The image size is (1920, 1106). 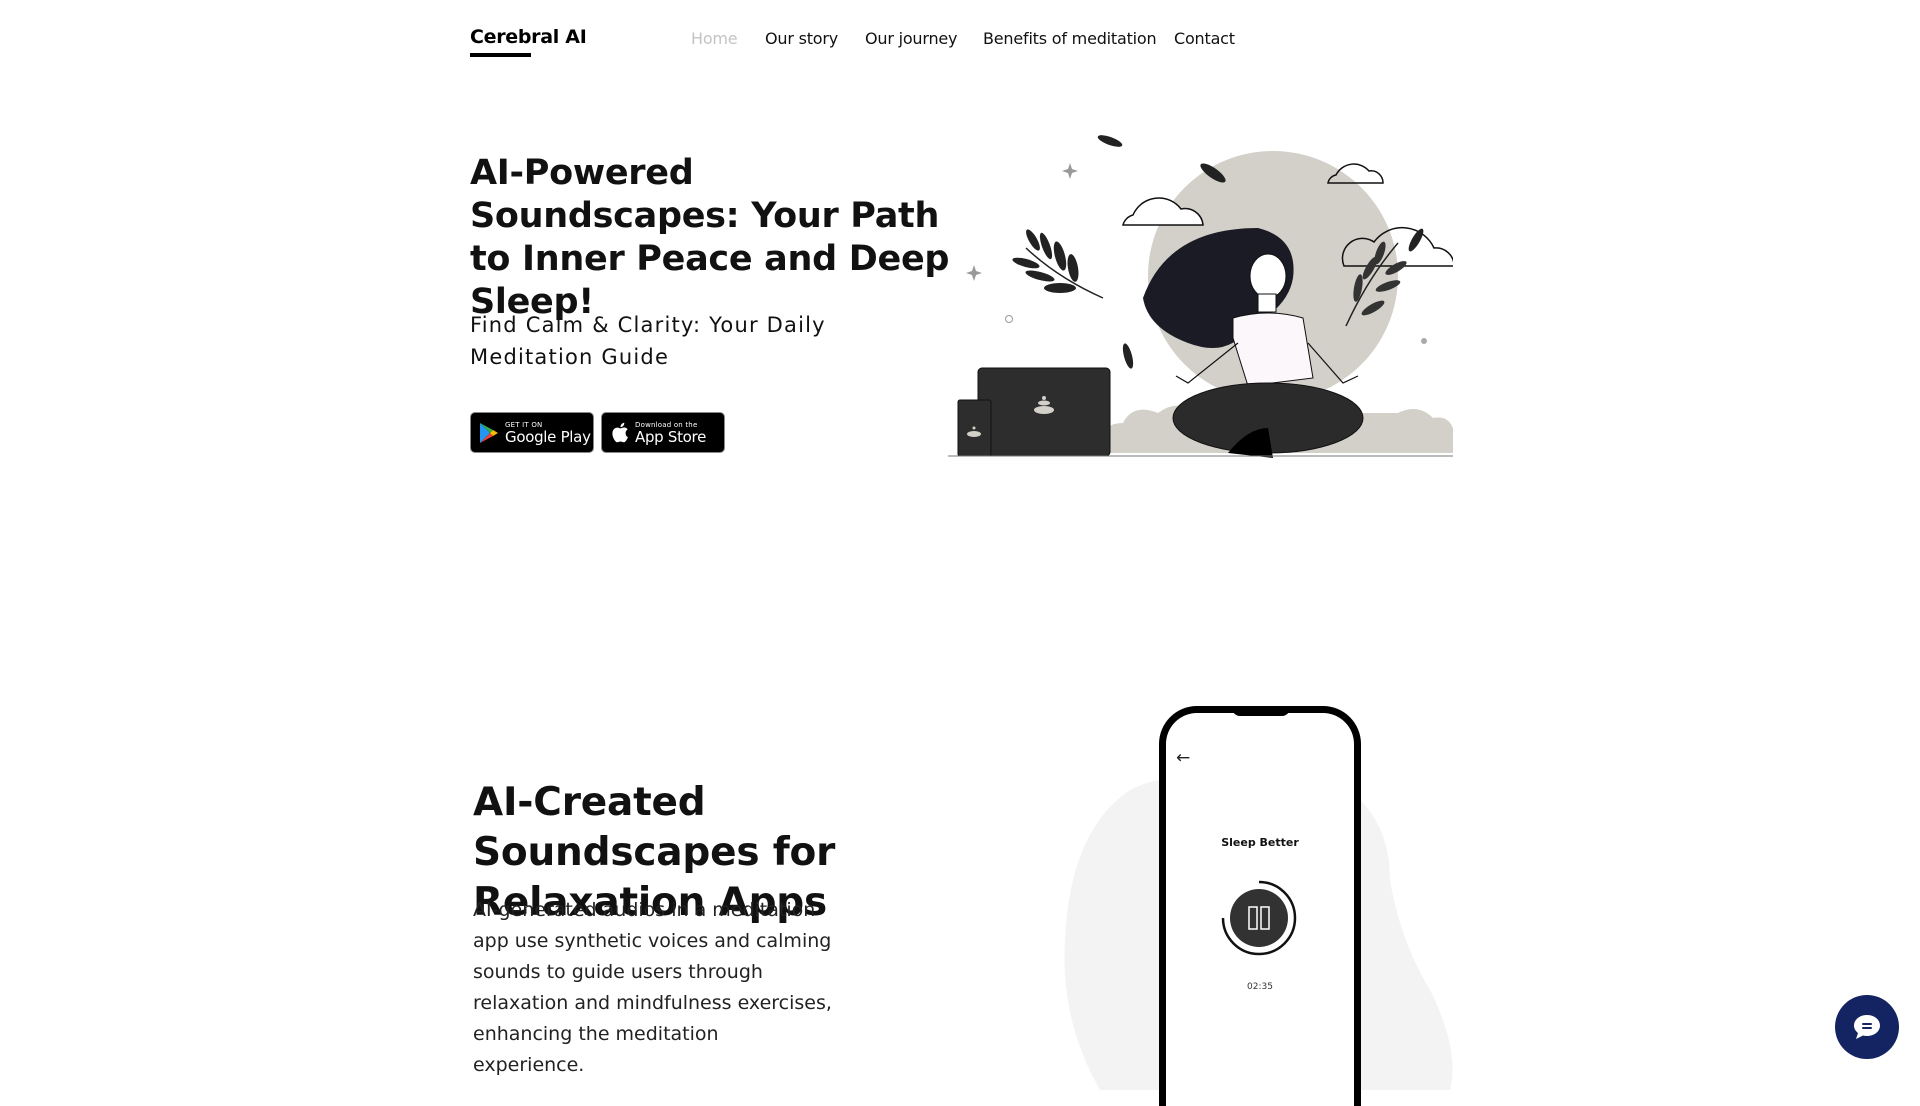 I want to click on nav-our-journey: Our journey, so click(x=911, y=38).